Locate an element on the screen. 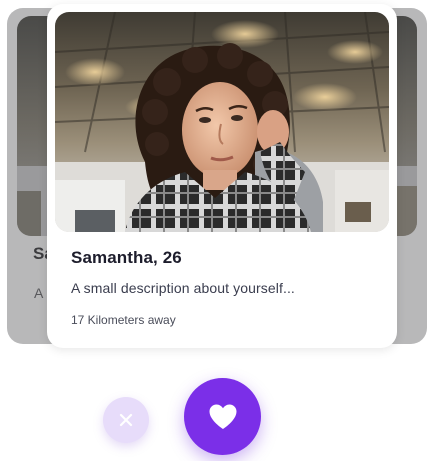 The width and height of the screenshot is (434, 461). heart-icon is located at coordinates (223, 416).